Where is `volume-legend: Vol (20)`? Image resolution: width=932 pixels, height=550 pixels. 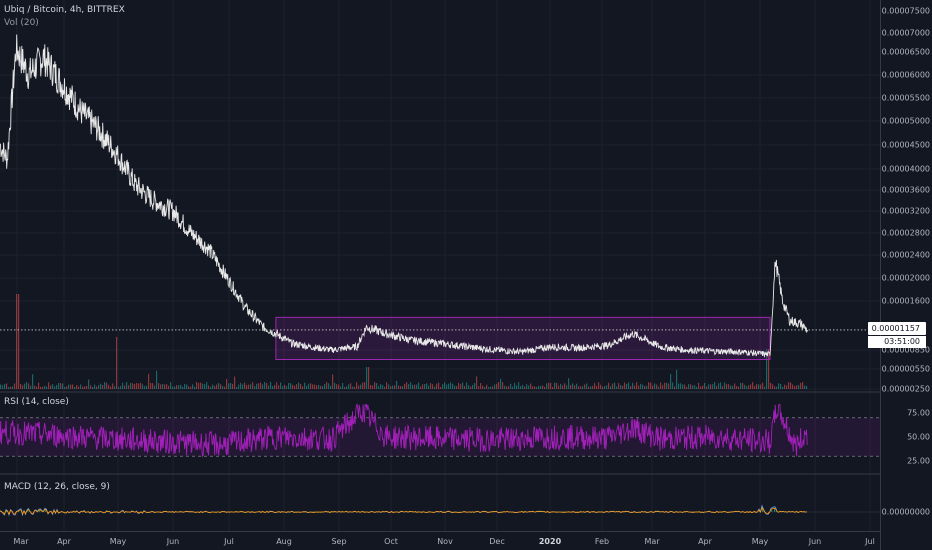
volume-legend: Vol (20) is located at coordinates (21, 23).